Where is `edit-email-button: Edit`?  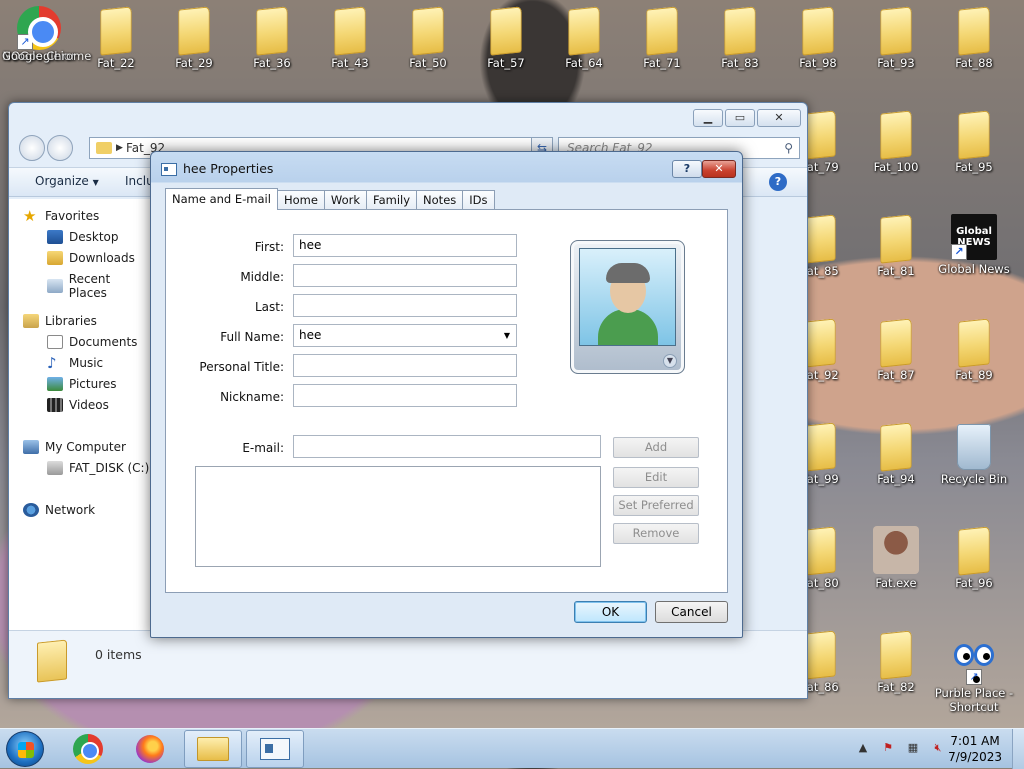
edit-email-button: Edit is located at coordinates (656, 477).